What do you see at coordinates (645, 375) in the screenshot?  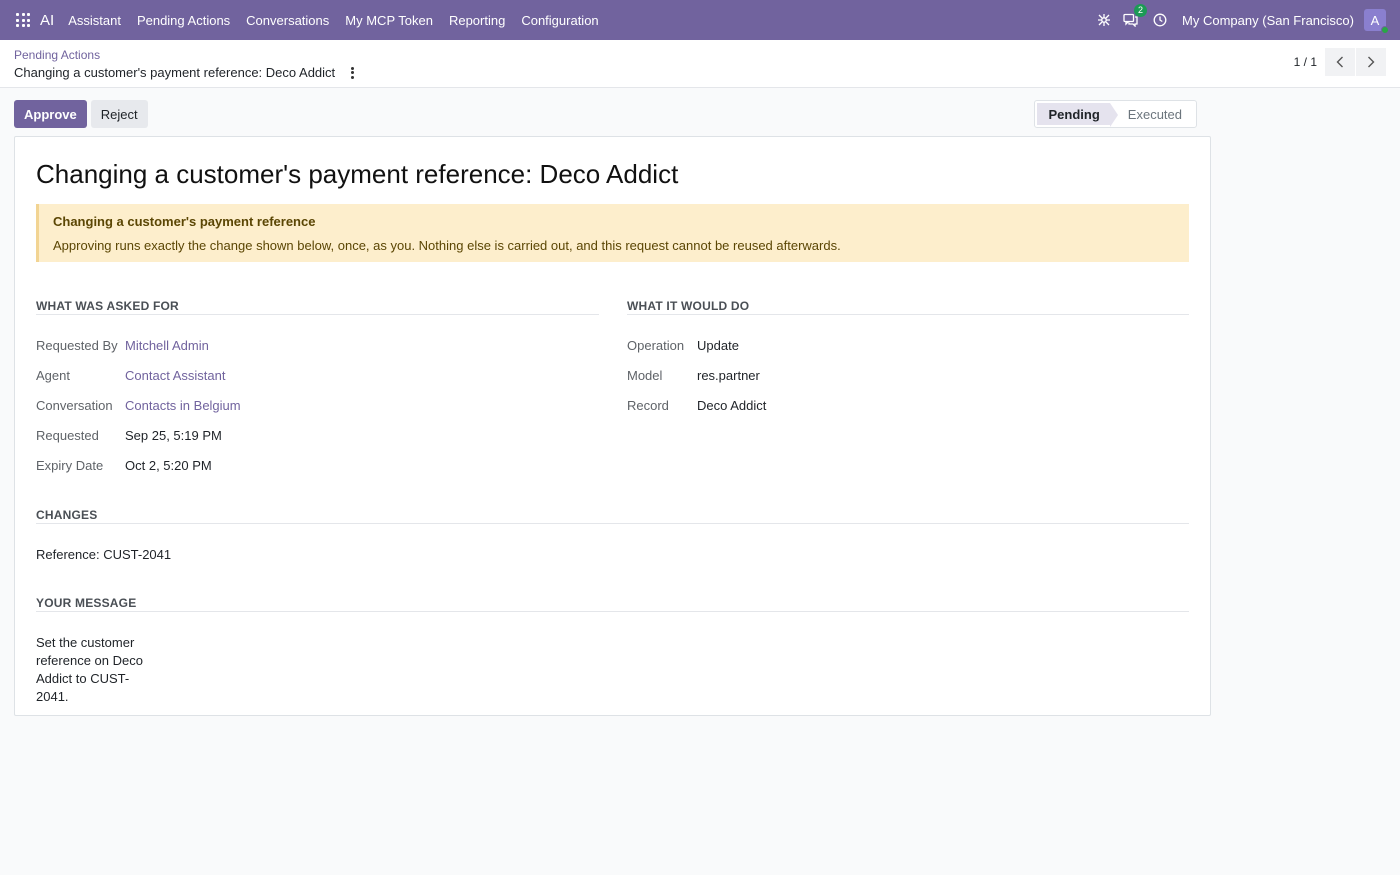 I see `field-label: Model` at bounding box center [645, 375].